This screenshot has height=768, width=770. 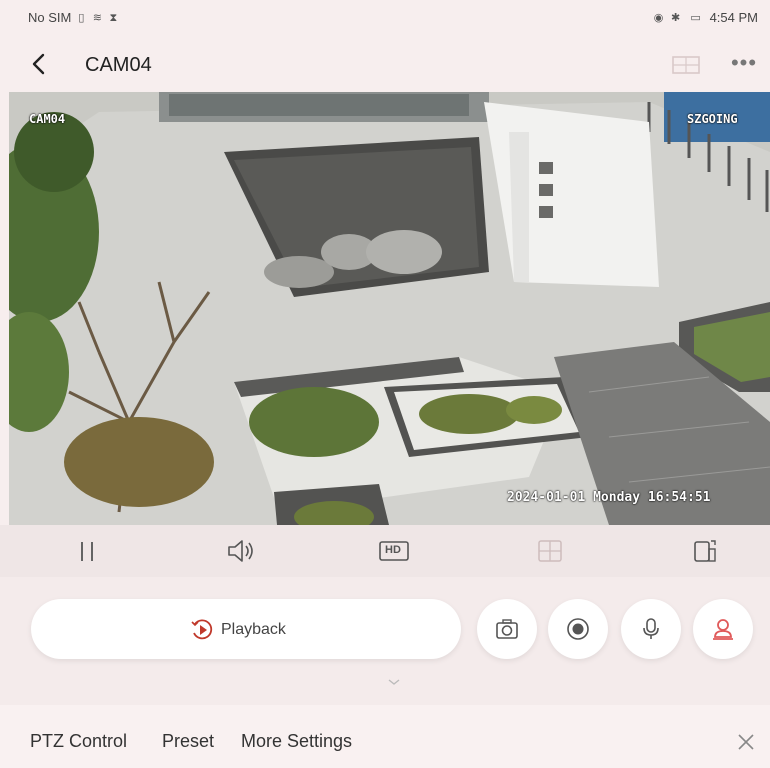 I want to click on back-arrow-icon, so click(x=38, y=64).